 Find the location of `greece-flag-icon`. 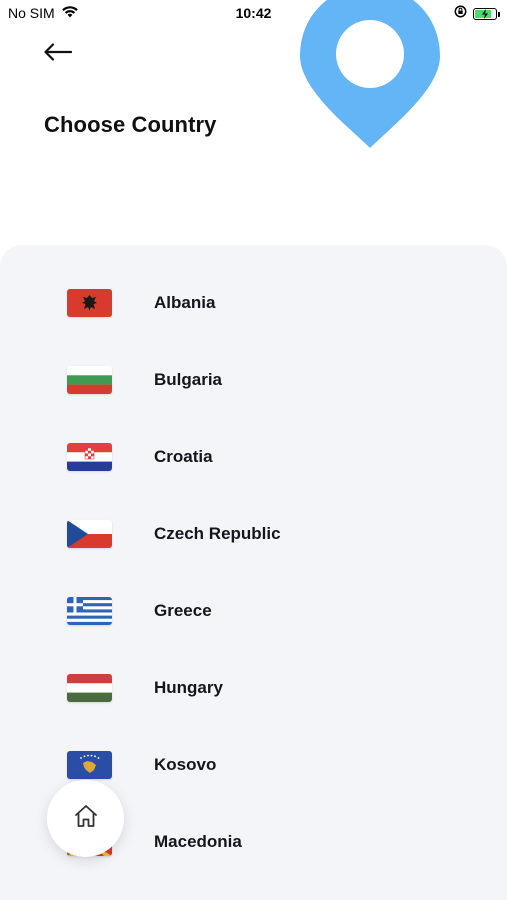

greece-flag-icon is located at coordinates (89, 611).